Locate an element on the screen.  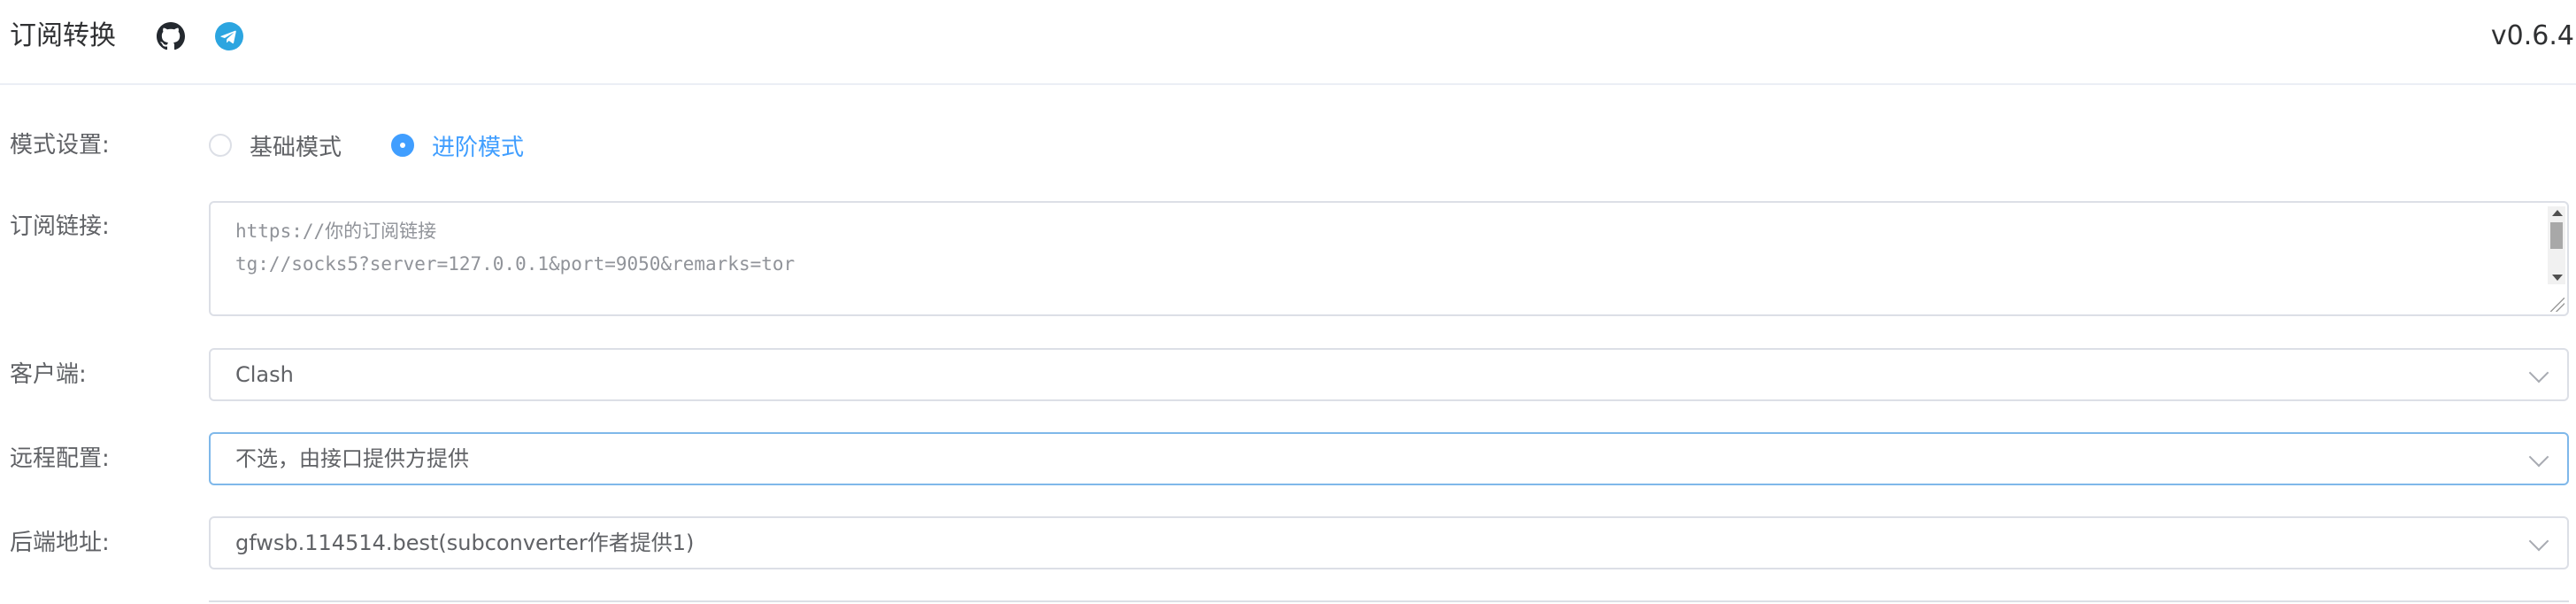
scroll-up-arrow-icon is located at coordinates (2557, 213).